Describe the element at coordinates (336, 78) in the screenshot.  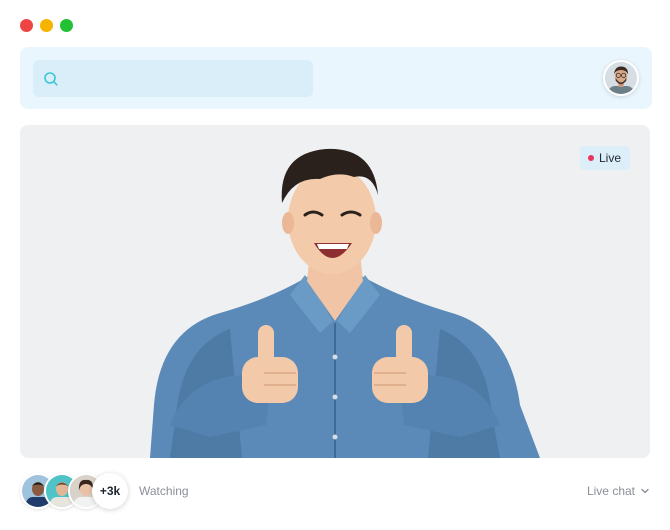
I see `top-bar` at that location.